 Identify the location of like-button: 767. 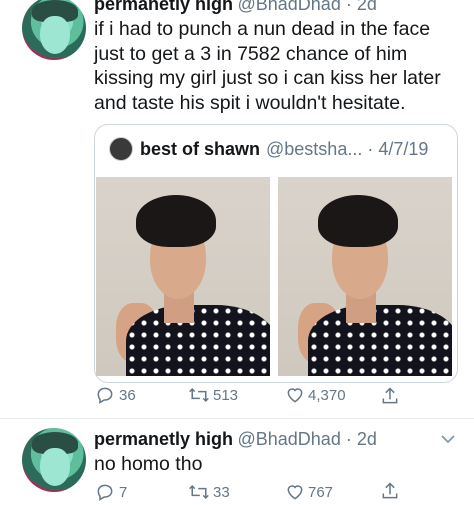
(309, 492).